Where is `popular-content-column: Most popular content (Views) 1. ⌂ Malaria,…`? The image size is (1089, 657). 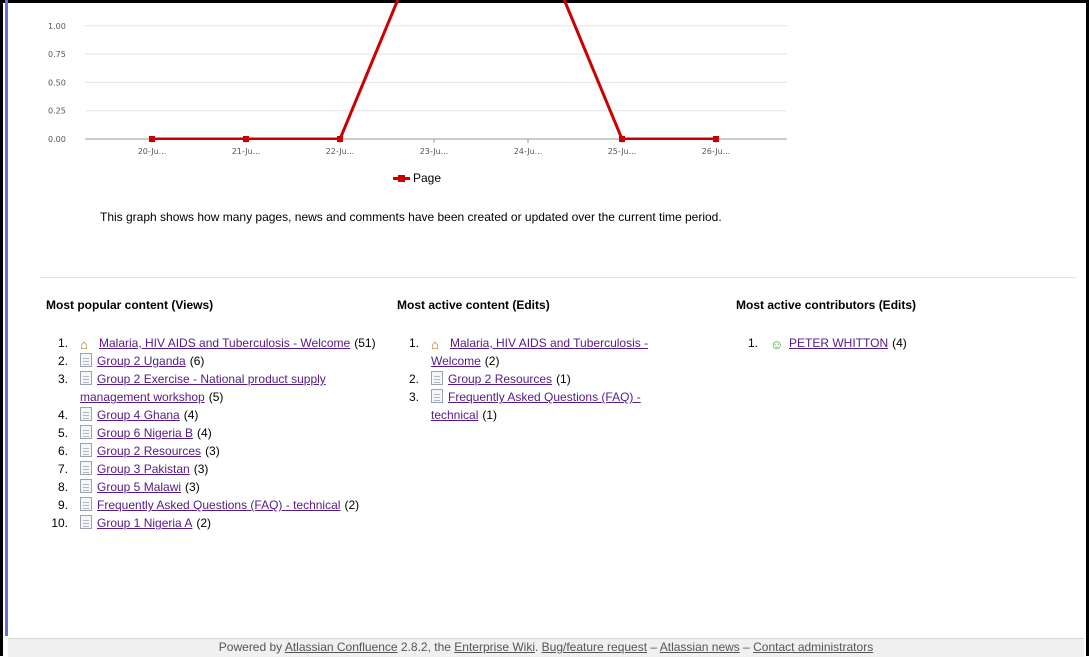
popular-content-column: Most popular content (Views) 1. ⌂ Malaria,… is located at coordinates (216, 414).